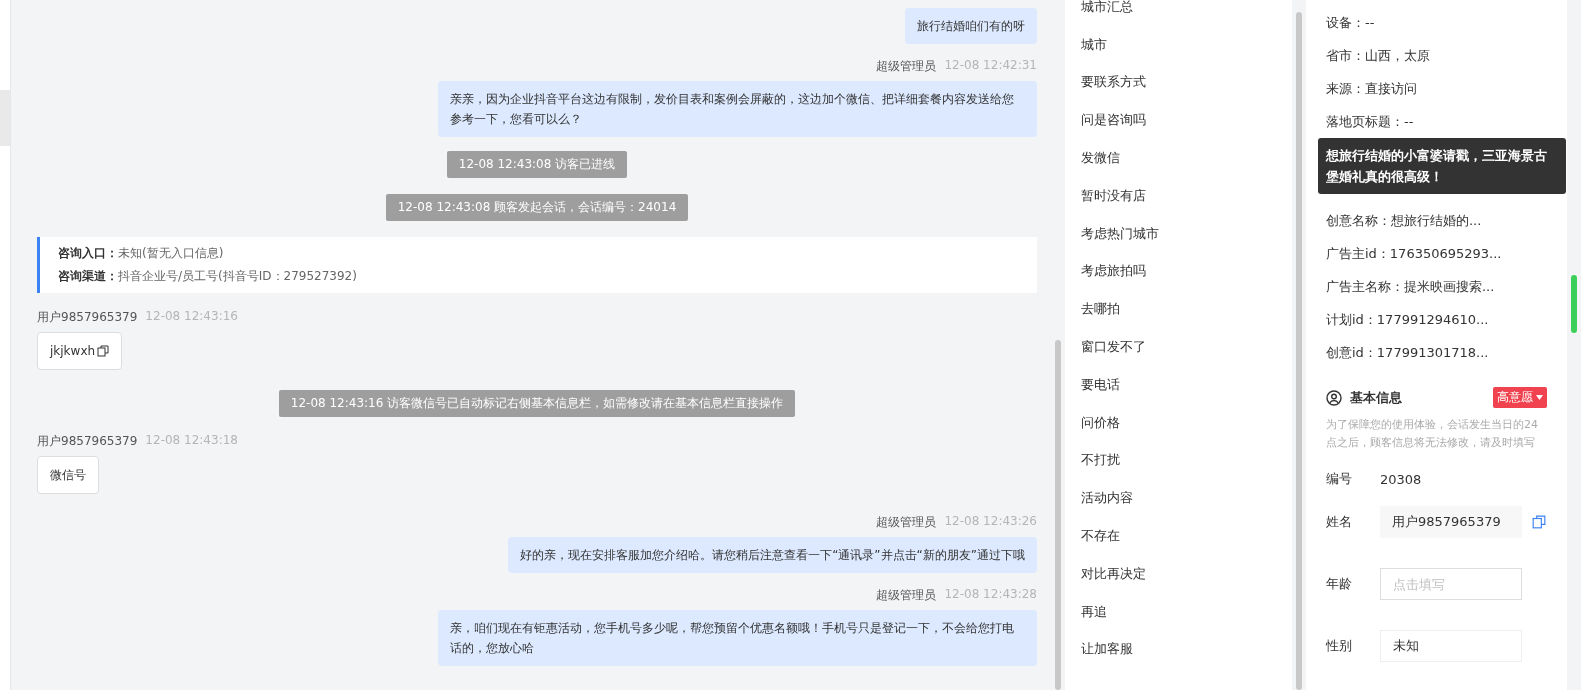  I want to click on quick-reply-item: 发微信, so click(1186, 158).